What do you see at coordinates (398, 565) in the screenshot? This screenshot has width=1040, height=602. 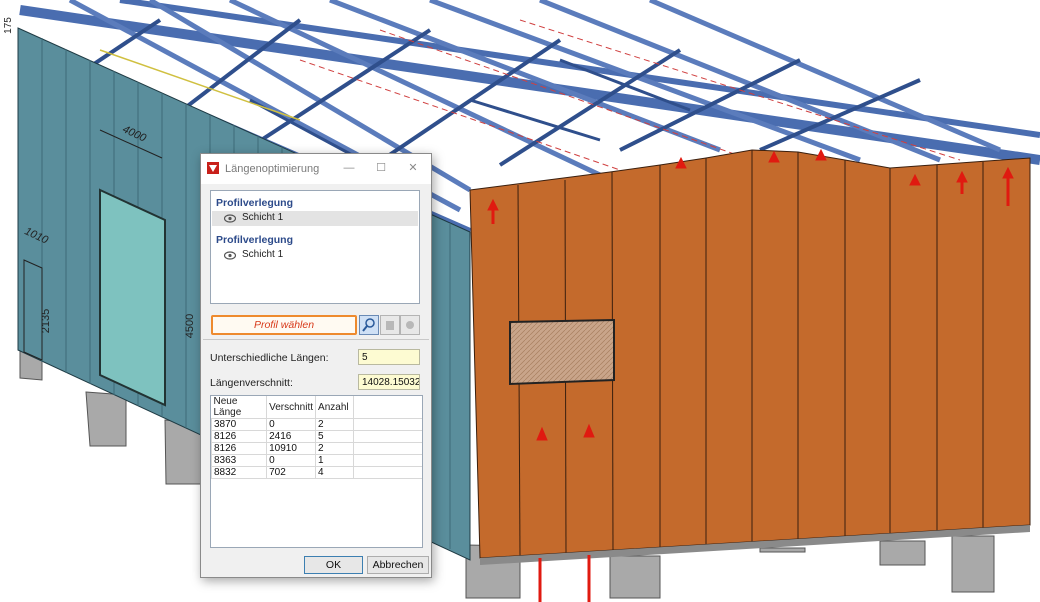 I see `cancel-button: Abbrechen` at bounding box center [398, 565].